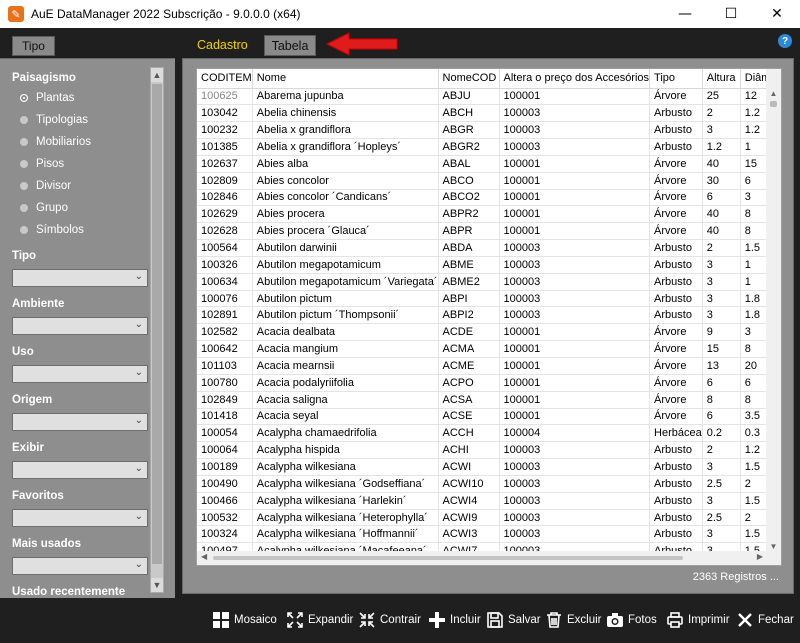  What do you see at coordinates (469, 130) in the screenshot?
I see `table-cell: ABGR` at bounding box center [469, 130].